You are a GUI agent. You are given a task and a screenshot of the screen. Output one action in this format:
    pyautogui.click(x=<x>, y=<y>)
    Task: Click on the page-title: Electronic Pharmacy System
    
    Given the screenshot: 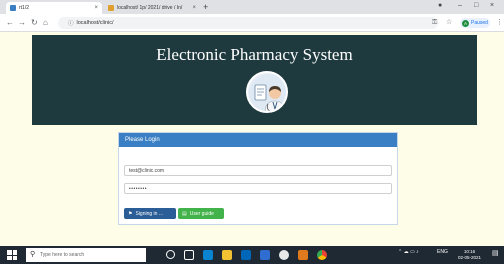 What is the action you would take?
    pyautogui.click(x=254, y=54)
    